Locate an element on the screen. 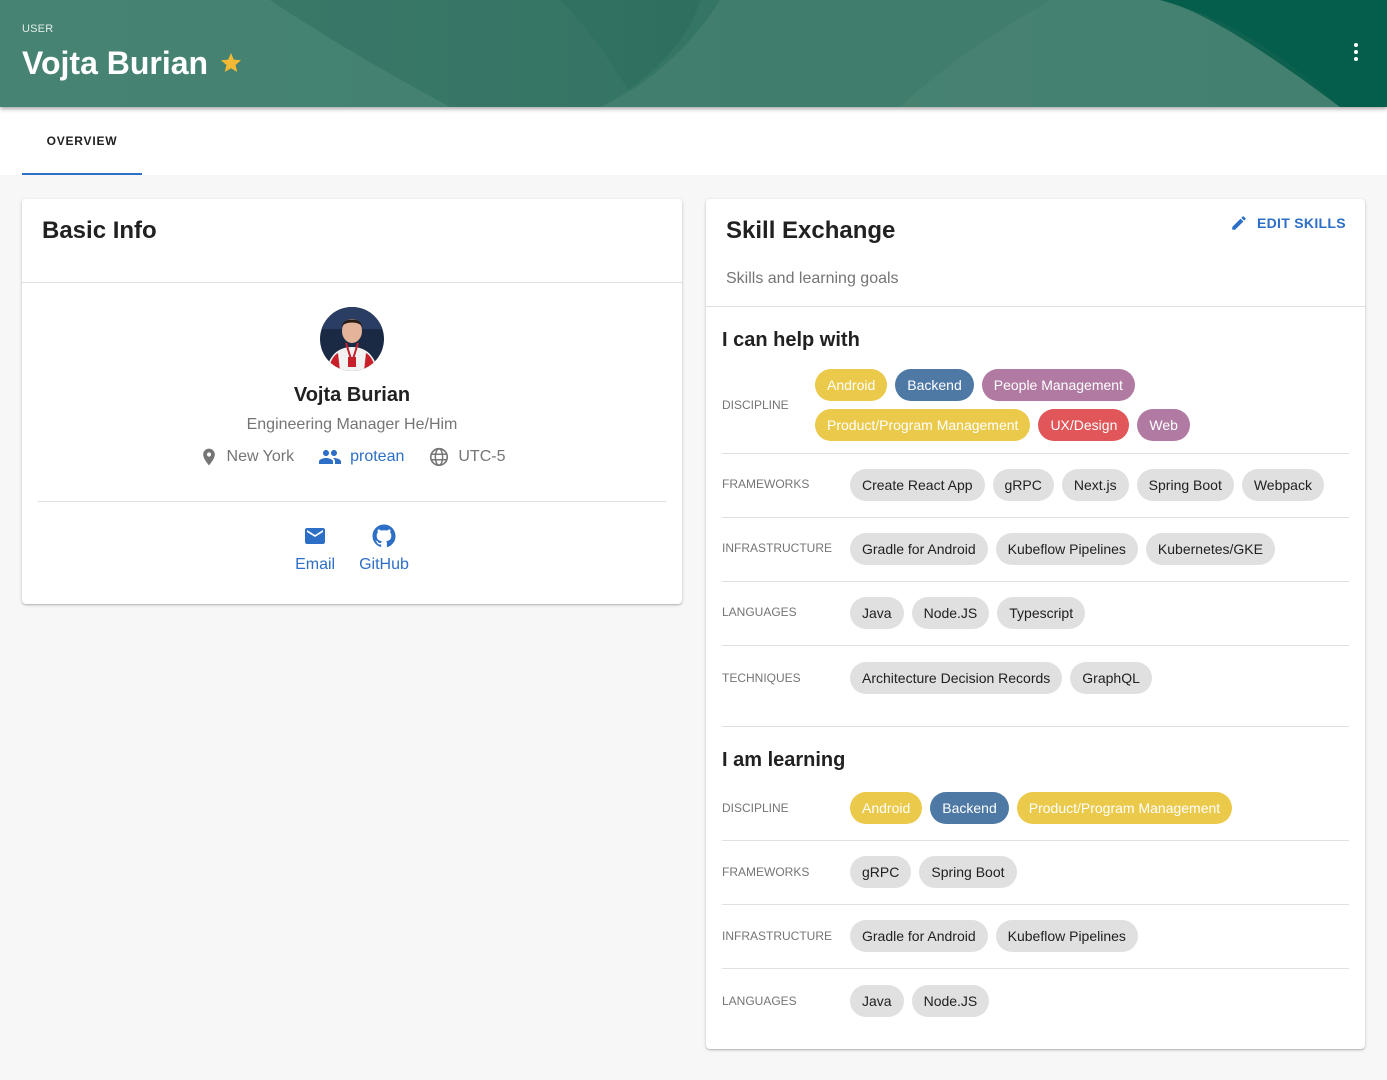 Image resolution: width=1387 pixels, height=1080 pixels. star-icon is located at coordinates (231, 63).